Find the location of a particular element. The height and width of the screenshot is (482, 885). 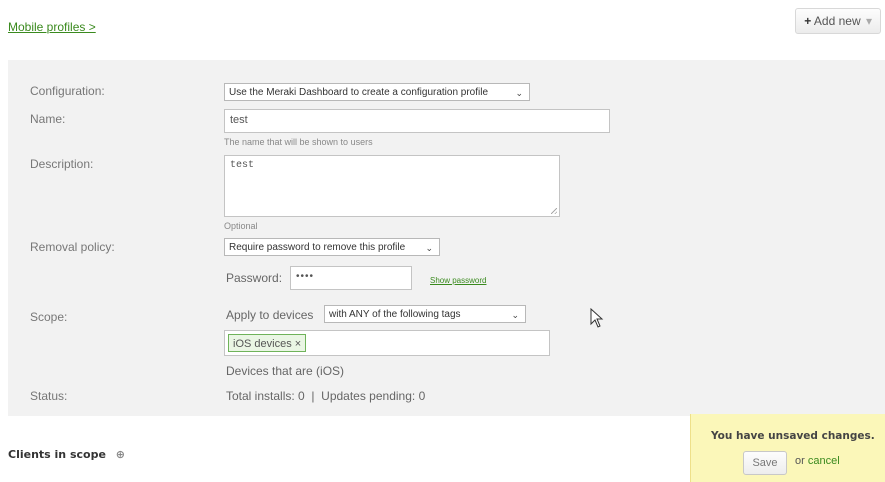

add-new-label: Add new is located at coordinates (837, 21).